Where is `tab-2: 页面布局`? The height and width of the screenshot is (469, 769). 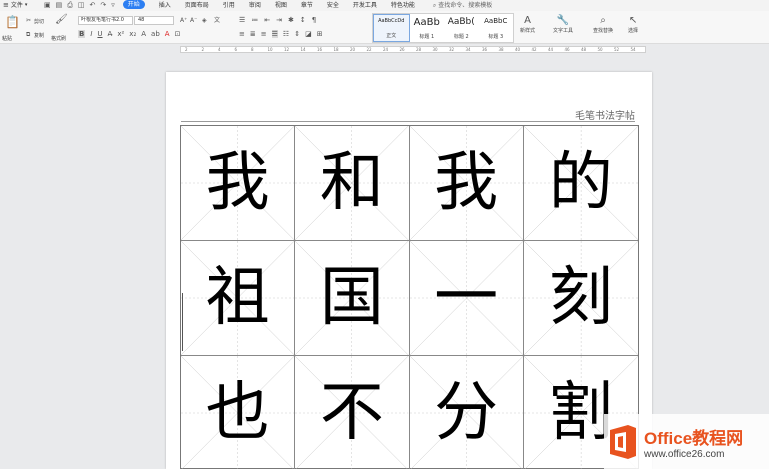 tab-2: 页面布局 is located at coordinates (197, 5).